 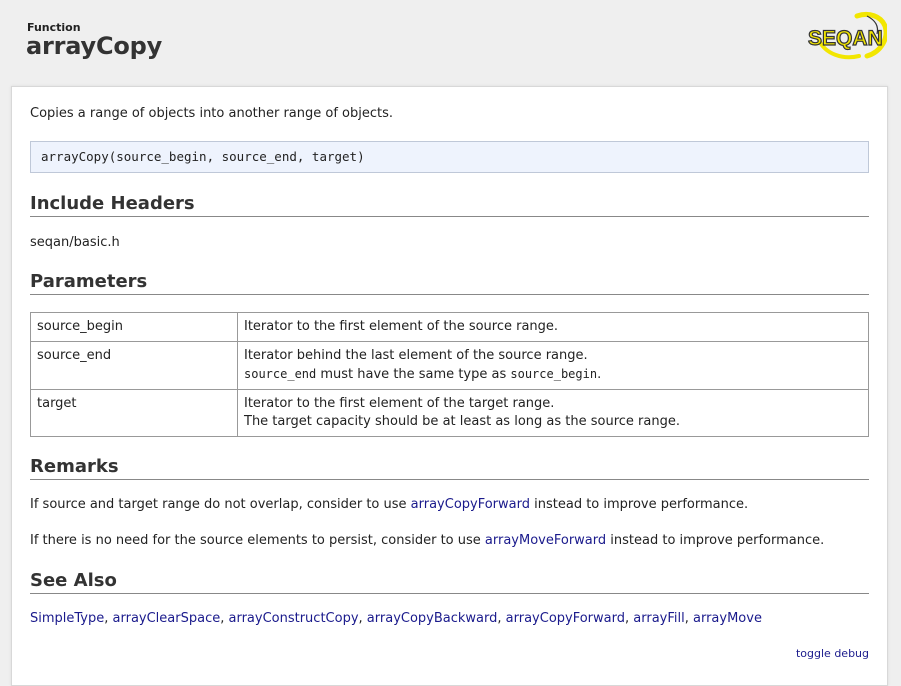 I want to click on svg-text: SEQAN, so click(x=845, y=38).